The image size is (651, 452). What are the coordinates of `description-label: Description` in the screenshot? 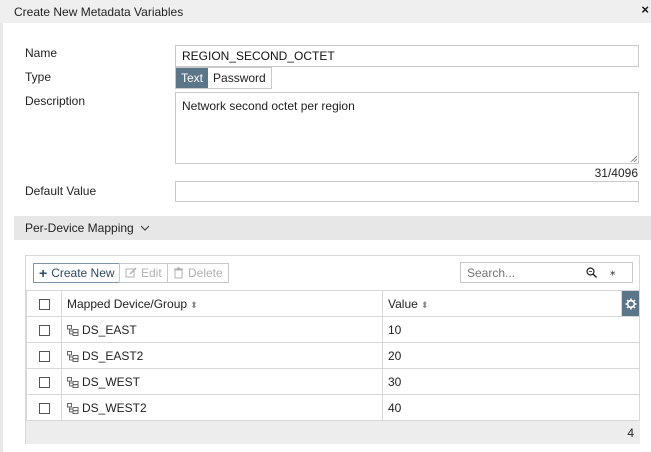 It's located at (55, 101).